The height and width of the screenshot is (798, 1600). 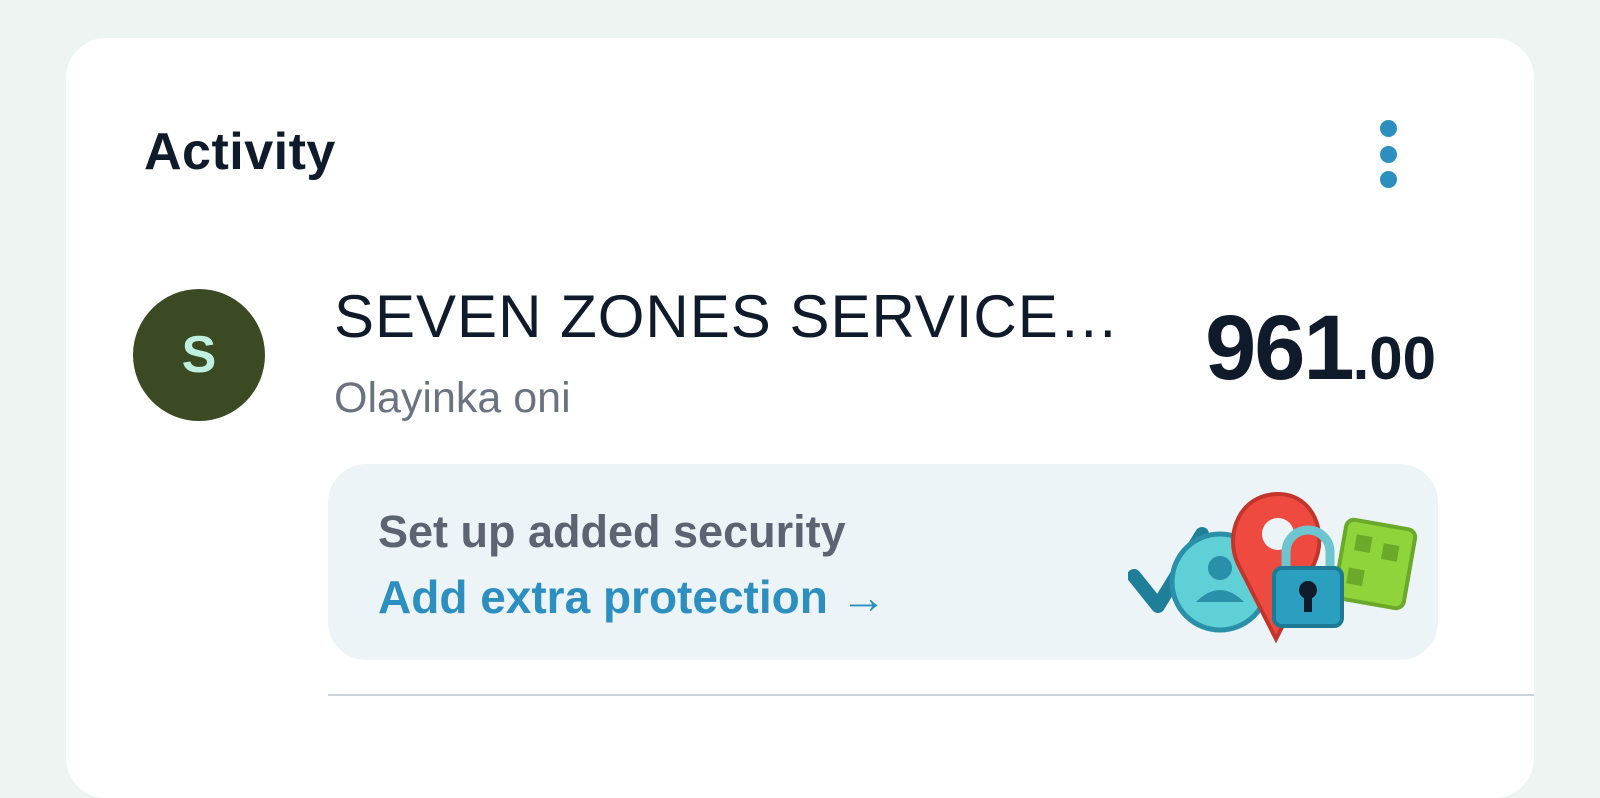 What do you see at coordinates (1279, 348) in the screenshot?
I see `amount-whole: 961` at bounding box center [1279, 348].